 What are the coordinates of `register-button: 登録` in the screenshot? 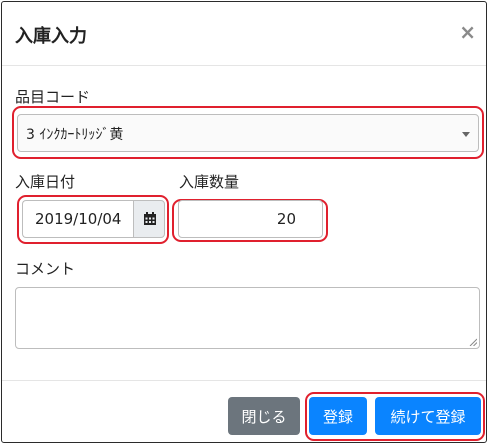 It's located at (338, 416).